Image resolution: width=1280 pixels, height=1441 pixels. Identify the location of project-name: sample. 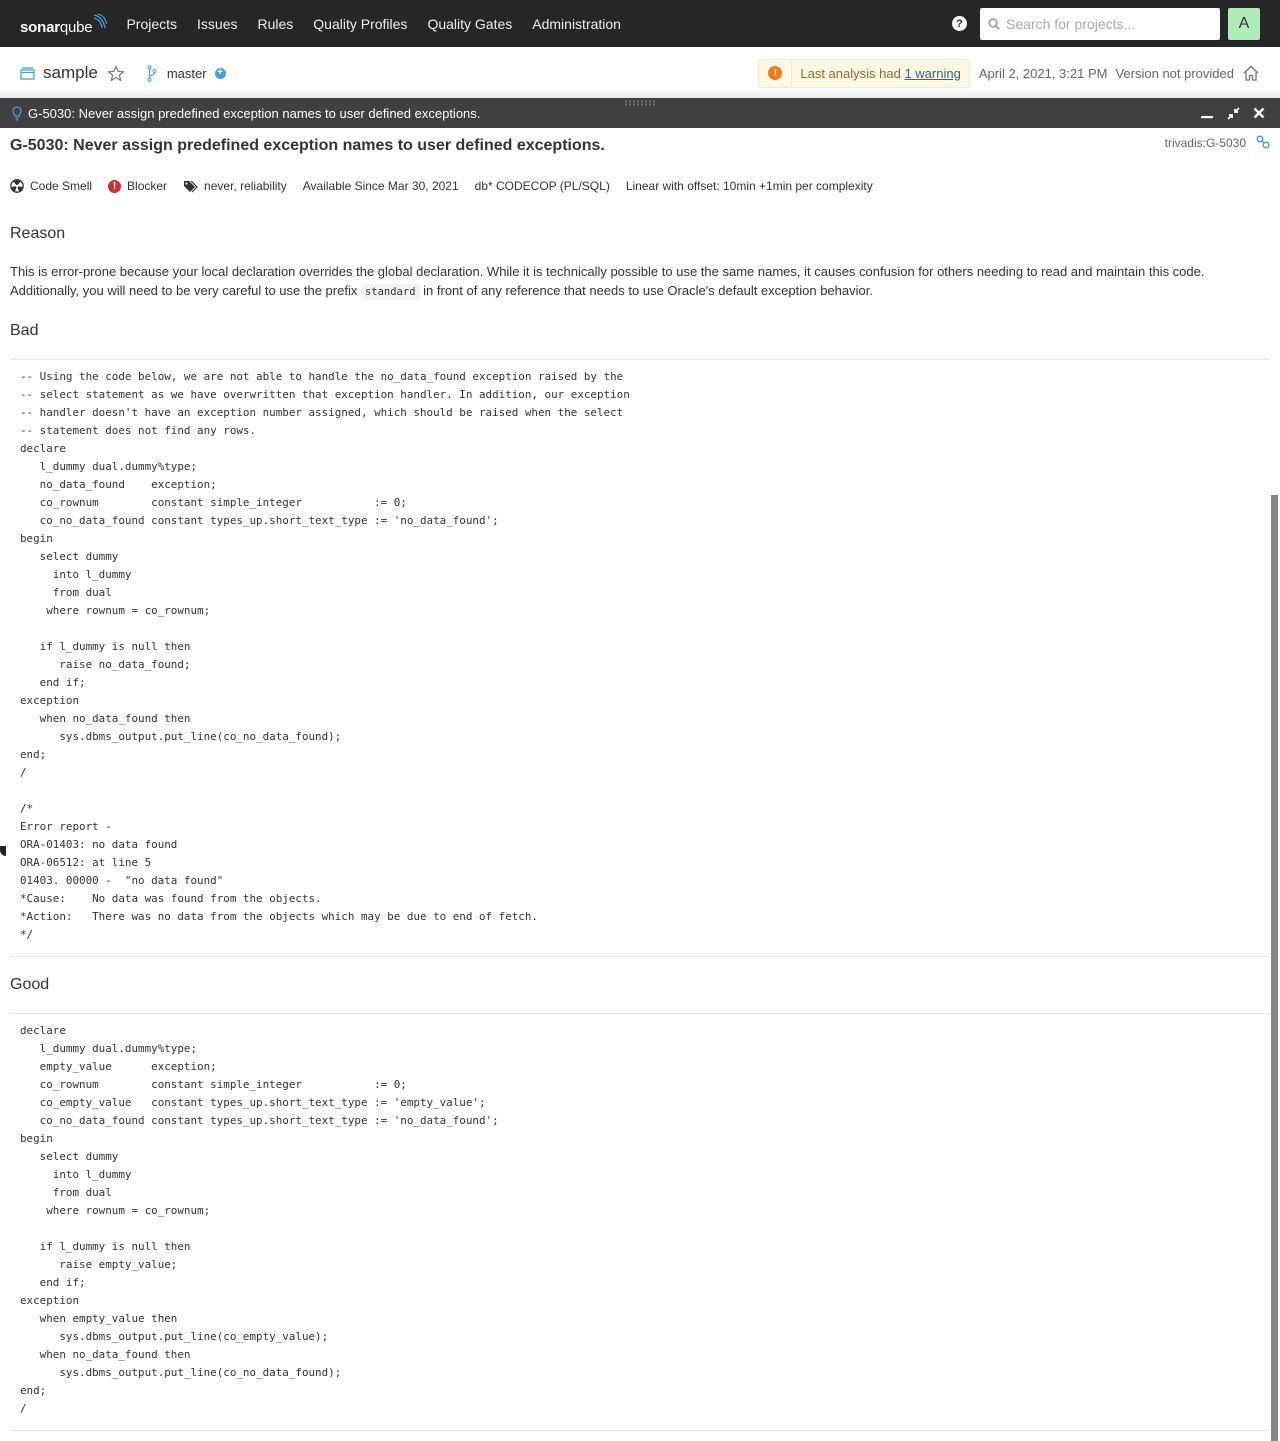
(70, 73).